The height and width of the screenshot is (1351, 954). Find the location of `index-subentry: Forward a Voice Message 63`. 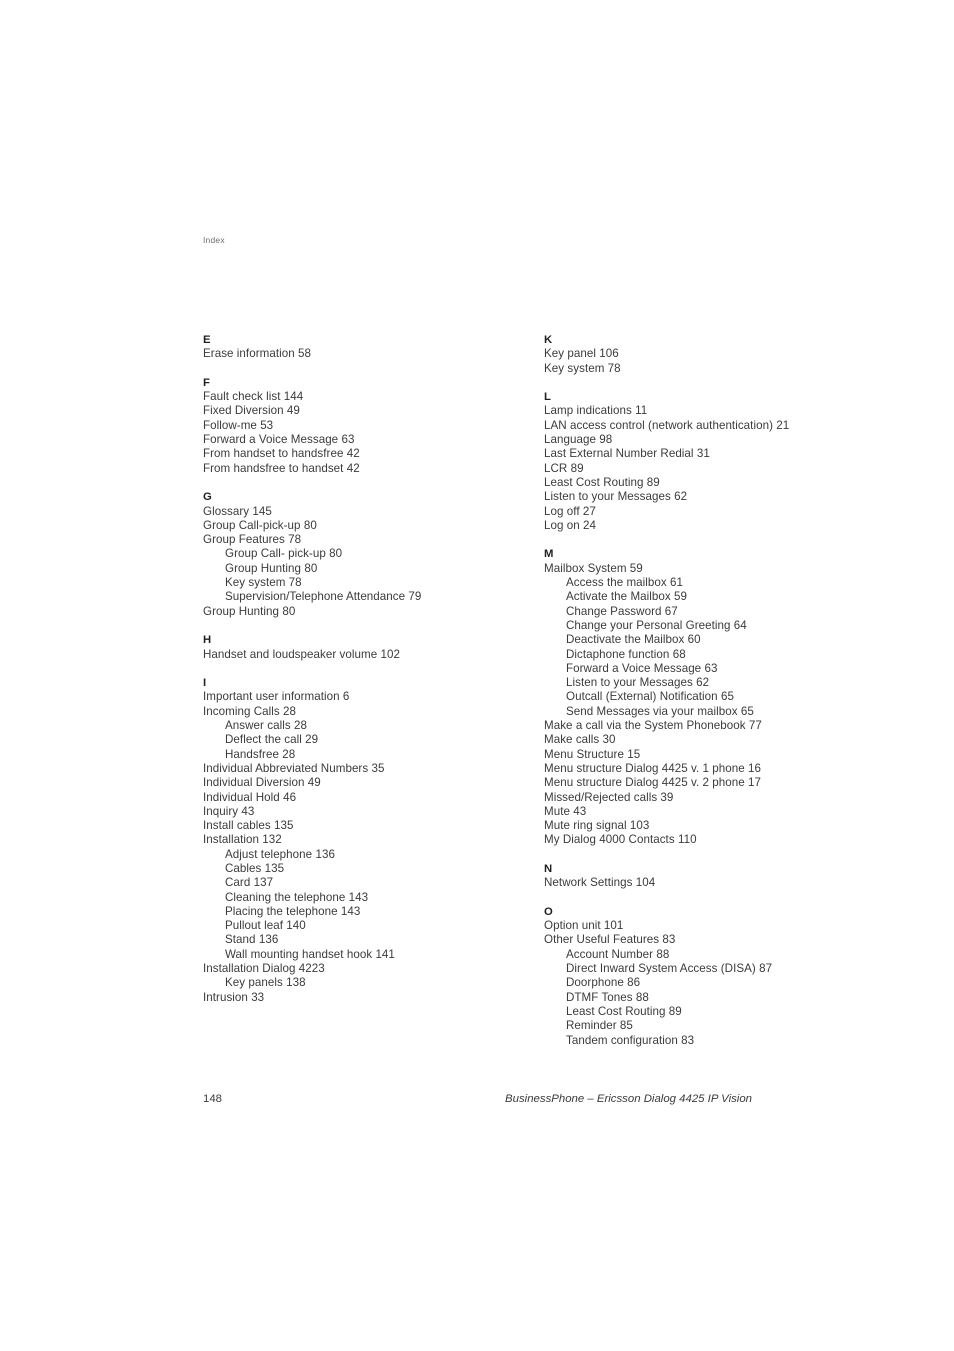

index-subentry: Forward a Voice Message 63 is located at coordinates (642, 668).